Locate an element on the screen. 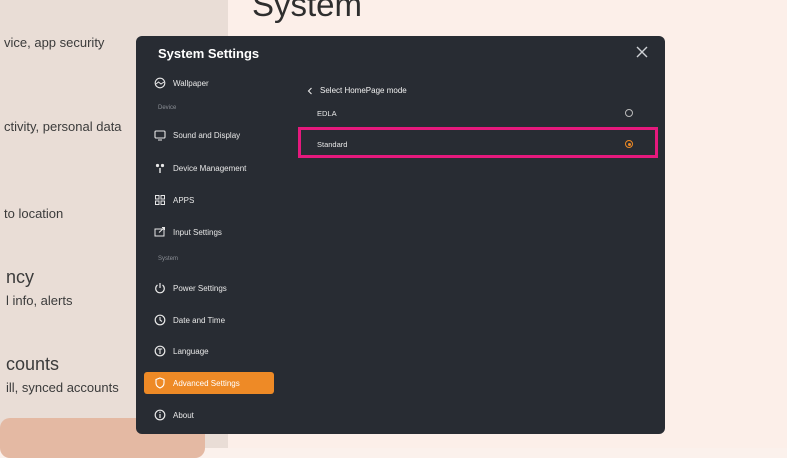 The width and height of the screenshot is (787, 458). background-subtitle-privacy: ctivity, personal data is located at coordinates (63, 126).